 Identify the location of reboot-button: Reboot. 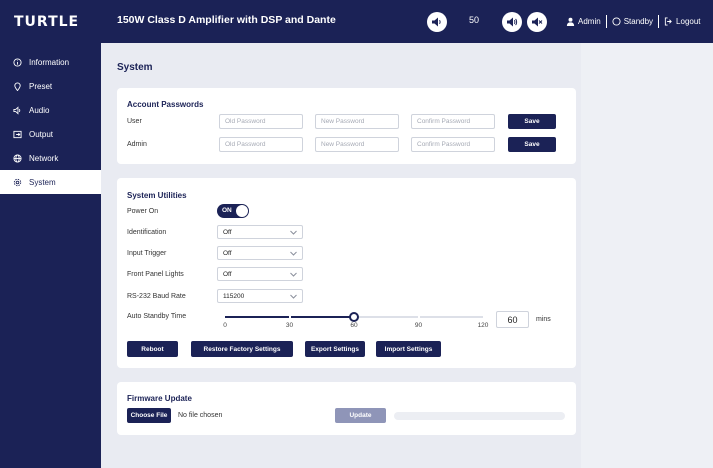
(152, 349).